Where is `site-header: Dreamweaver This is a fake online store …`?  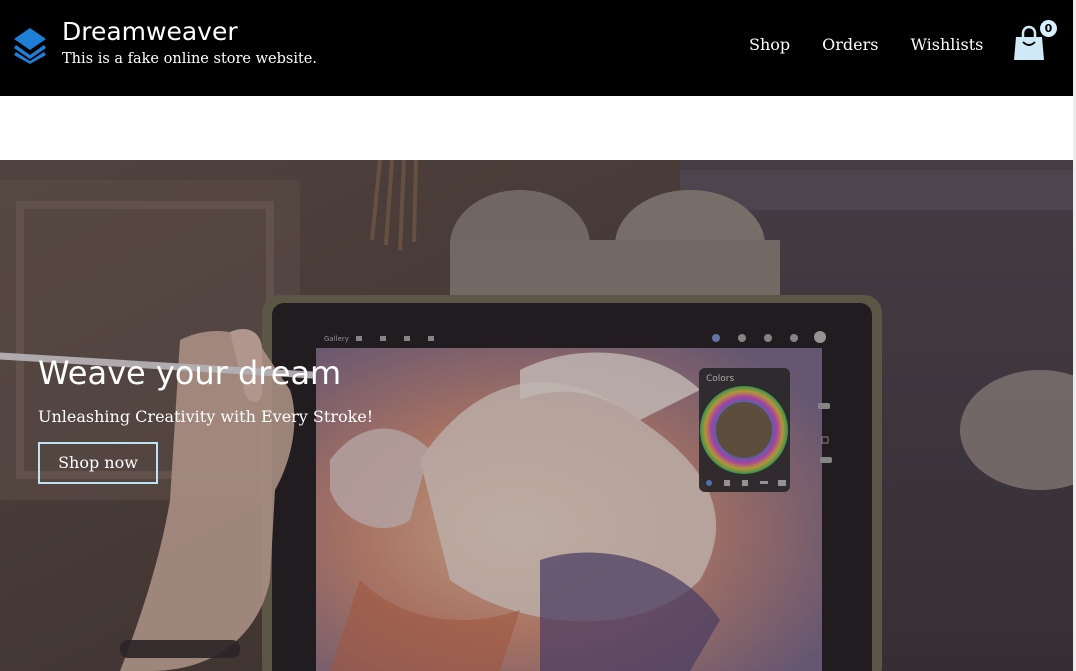
site-header: Dreamweaver This is a fake online store … is located at coordinates (536, 48).